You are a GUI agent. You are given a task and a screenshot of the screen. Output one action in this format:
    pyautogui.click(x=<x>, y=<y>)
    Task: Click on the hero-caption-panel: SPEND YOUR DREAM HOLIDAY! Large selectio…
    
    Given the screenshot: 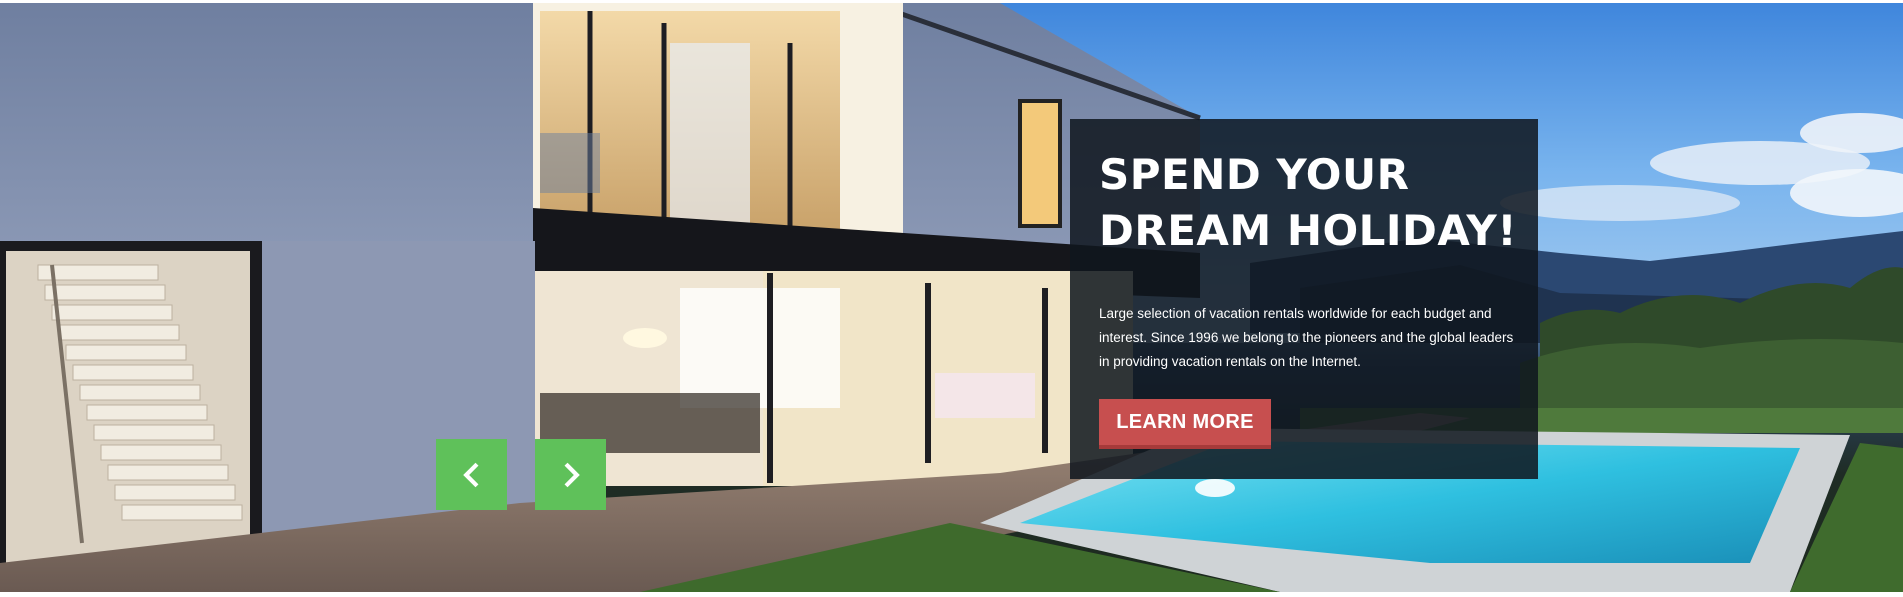 What is the action you would take?
    pyautogui.click(x=1304, y=299)
    